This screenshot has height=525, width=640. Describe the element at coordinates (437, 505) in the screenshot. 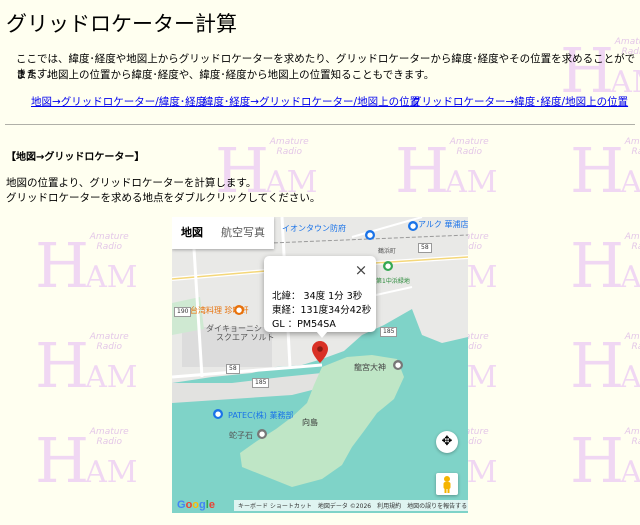

I see `report-error-link: 地図の誤りを報告する` at that location.